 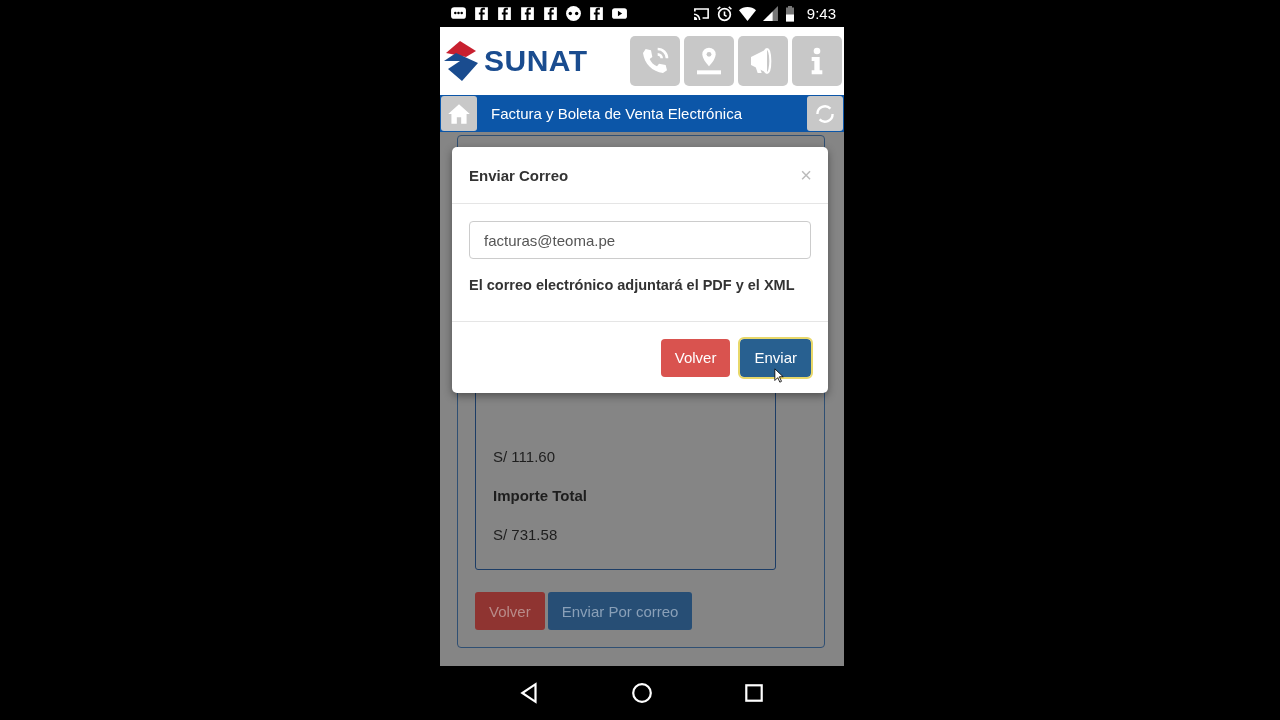 I want to click on send-email-button: Enviar Por correo, so click(x=620, y=611).